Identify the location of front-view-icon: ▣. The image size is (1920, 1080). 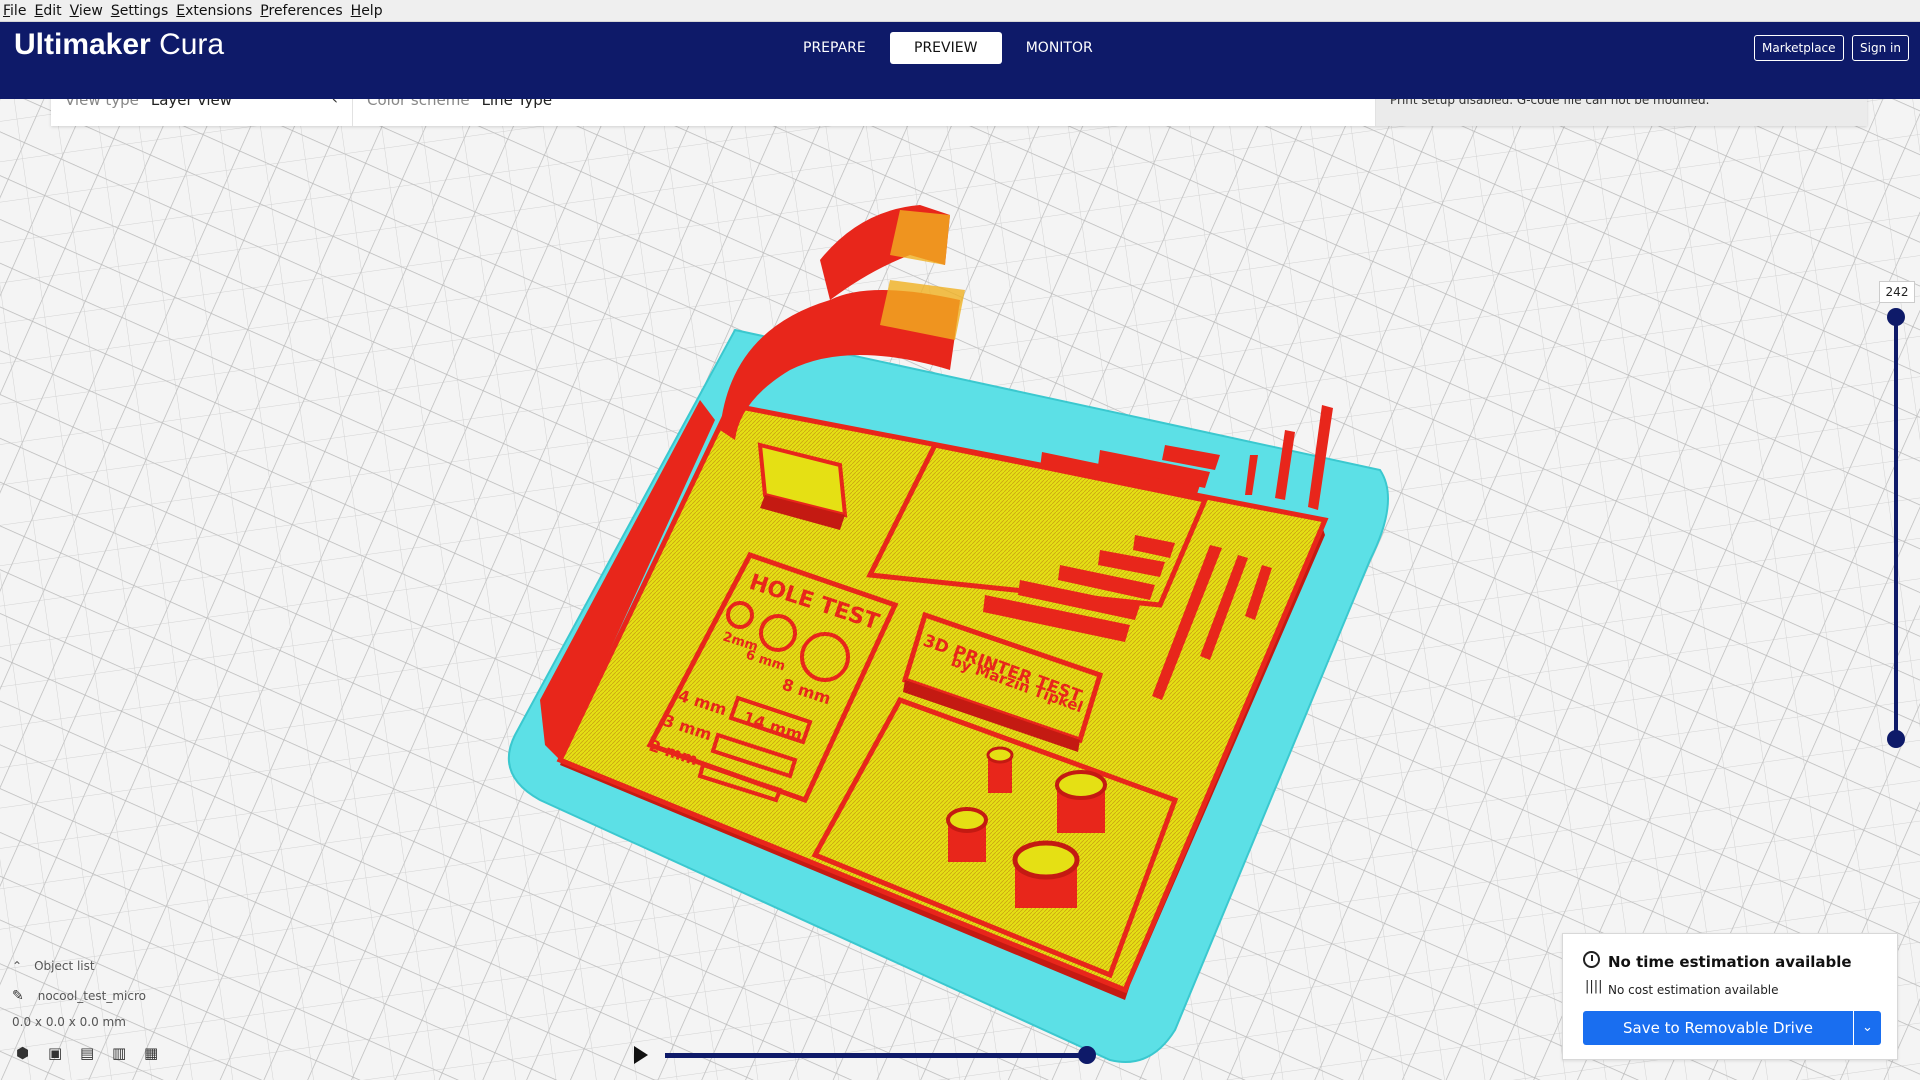
(57, 1053).